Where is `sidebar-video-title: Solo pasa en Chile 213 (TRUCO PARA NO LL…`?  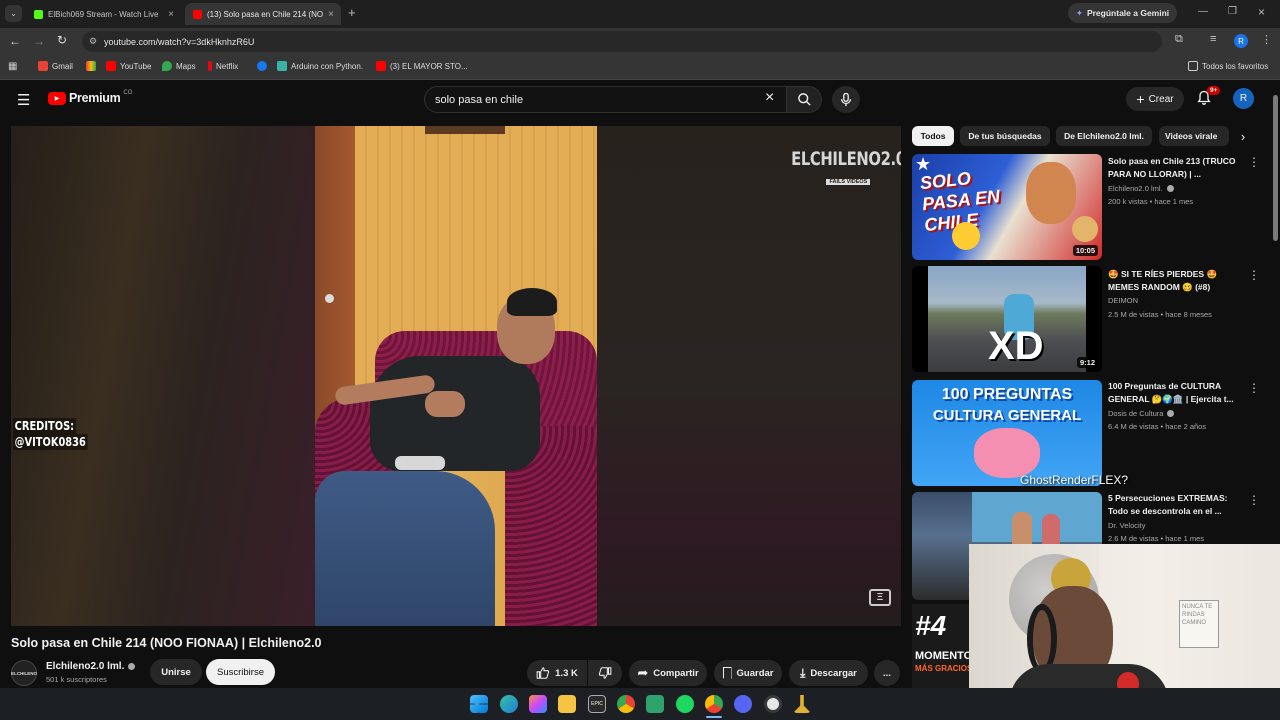 sidebar-video-title: Solo pasa en Chile 213 (TRUCO PARA NO LL… is located at coordinates (1176, 167).